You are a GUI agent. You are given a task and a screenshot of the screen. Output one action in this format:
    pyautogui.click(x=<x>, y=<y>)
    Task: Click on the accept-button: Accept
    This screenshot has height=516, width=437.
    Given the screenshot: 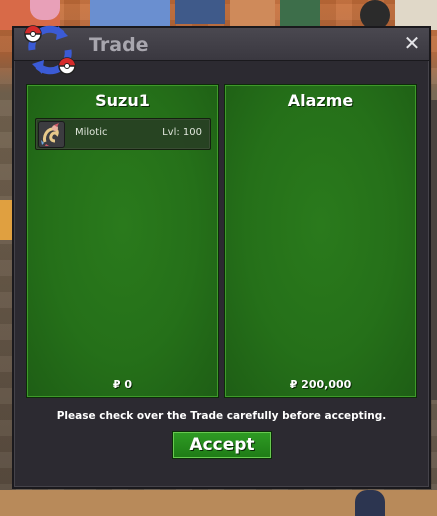 What is the action you would take?
    pyautogui.click(x=222, y=445)
    